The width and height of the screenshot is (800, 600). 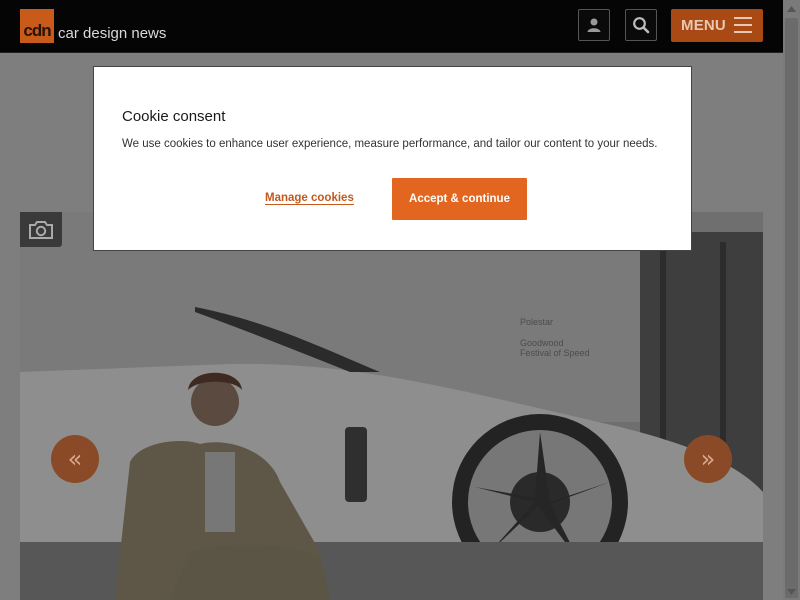 What do you see at coordinates (459, 199) in the screenshot?
I see `accept-continue-button: Accept & continue` at bounding box center [459, 199].